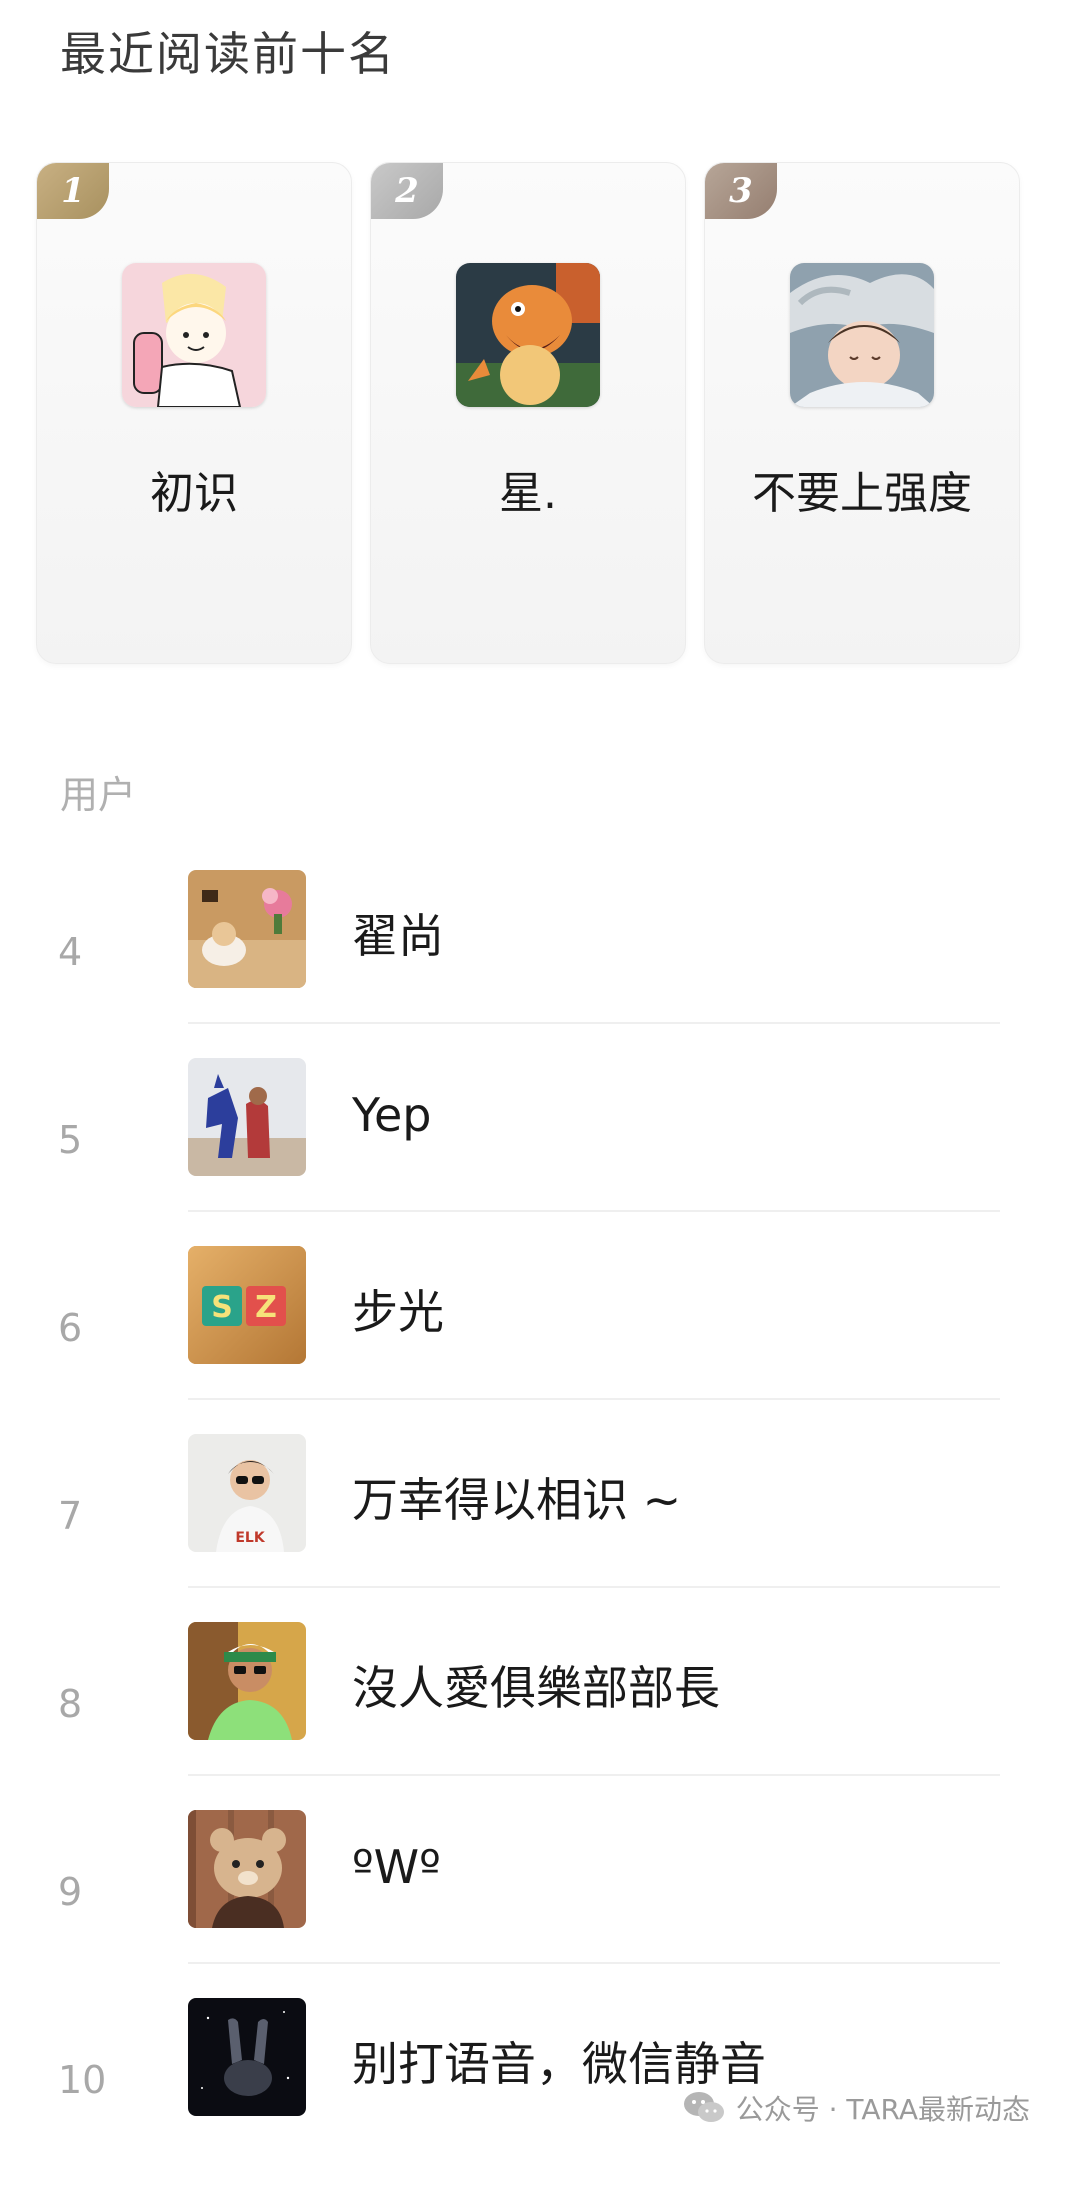  What do you see at coordinates (862, 493) in the screenshot?
I see `podium-name: 不要上强度` at bounding box center [862, 493].